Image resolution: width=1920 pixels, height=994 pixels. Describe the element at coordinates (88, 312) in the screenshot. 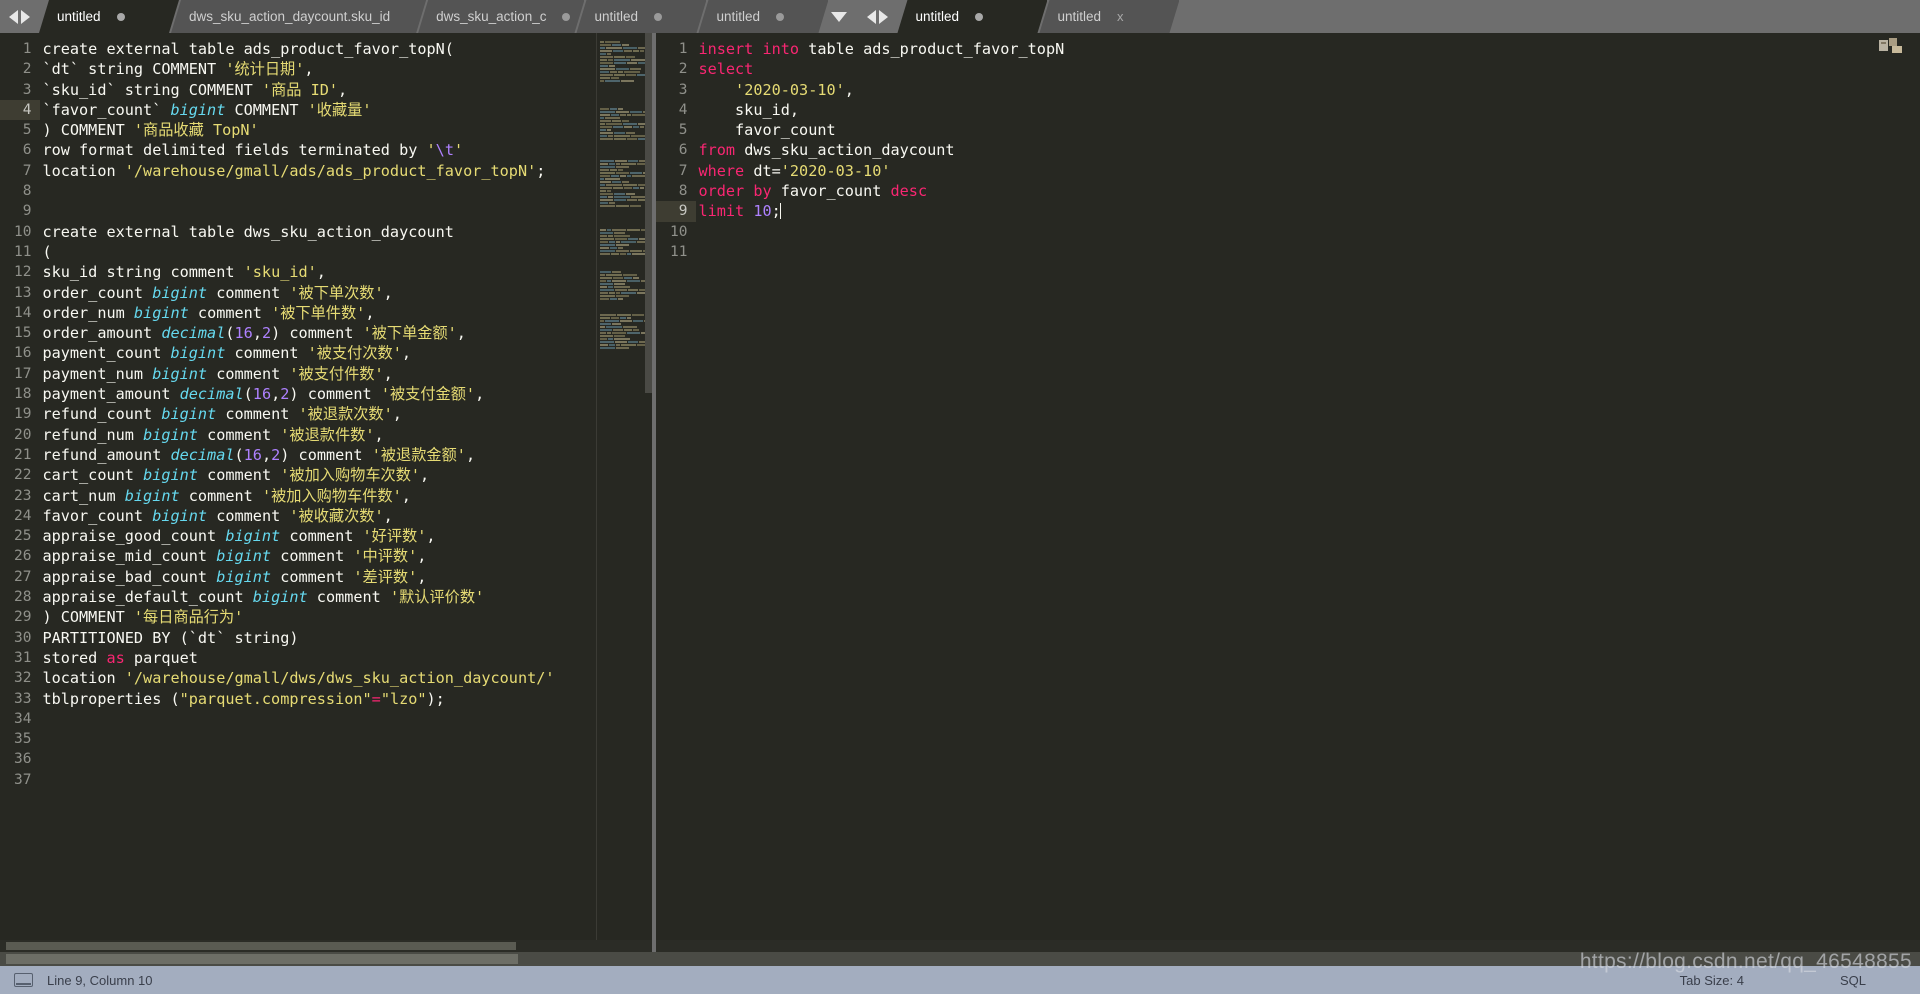

I see `code-token: order_num` at that location.